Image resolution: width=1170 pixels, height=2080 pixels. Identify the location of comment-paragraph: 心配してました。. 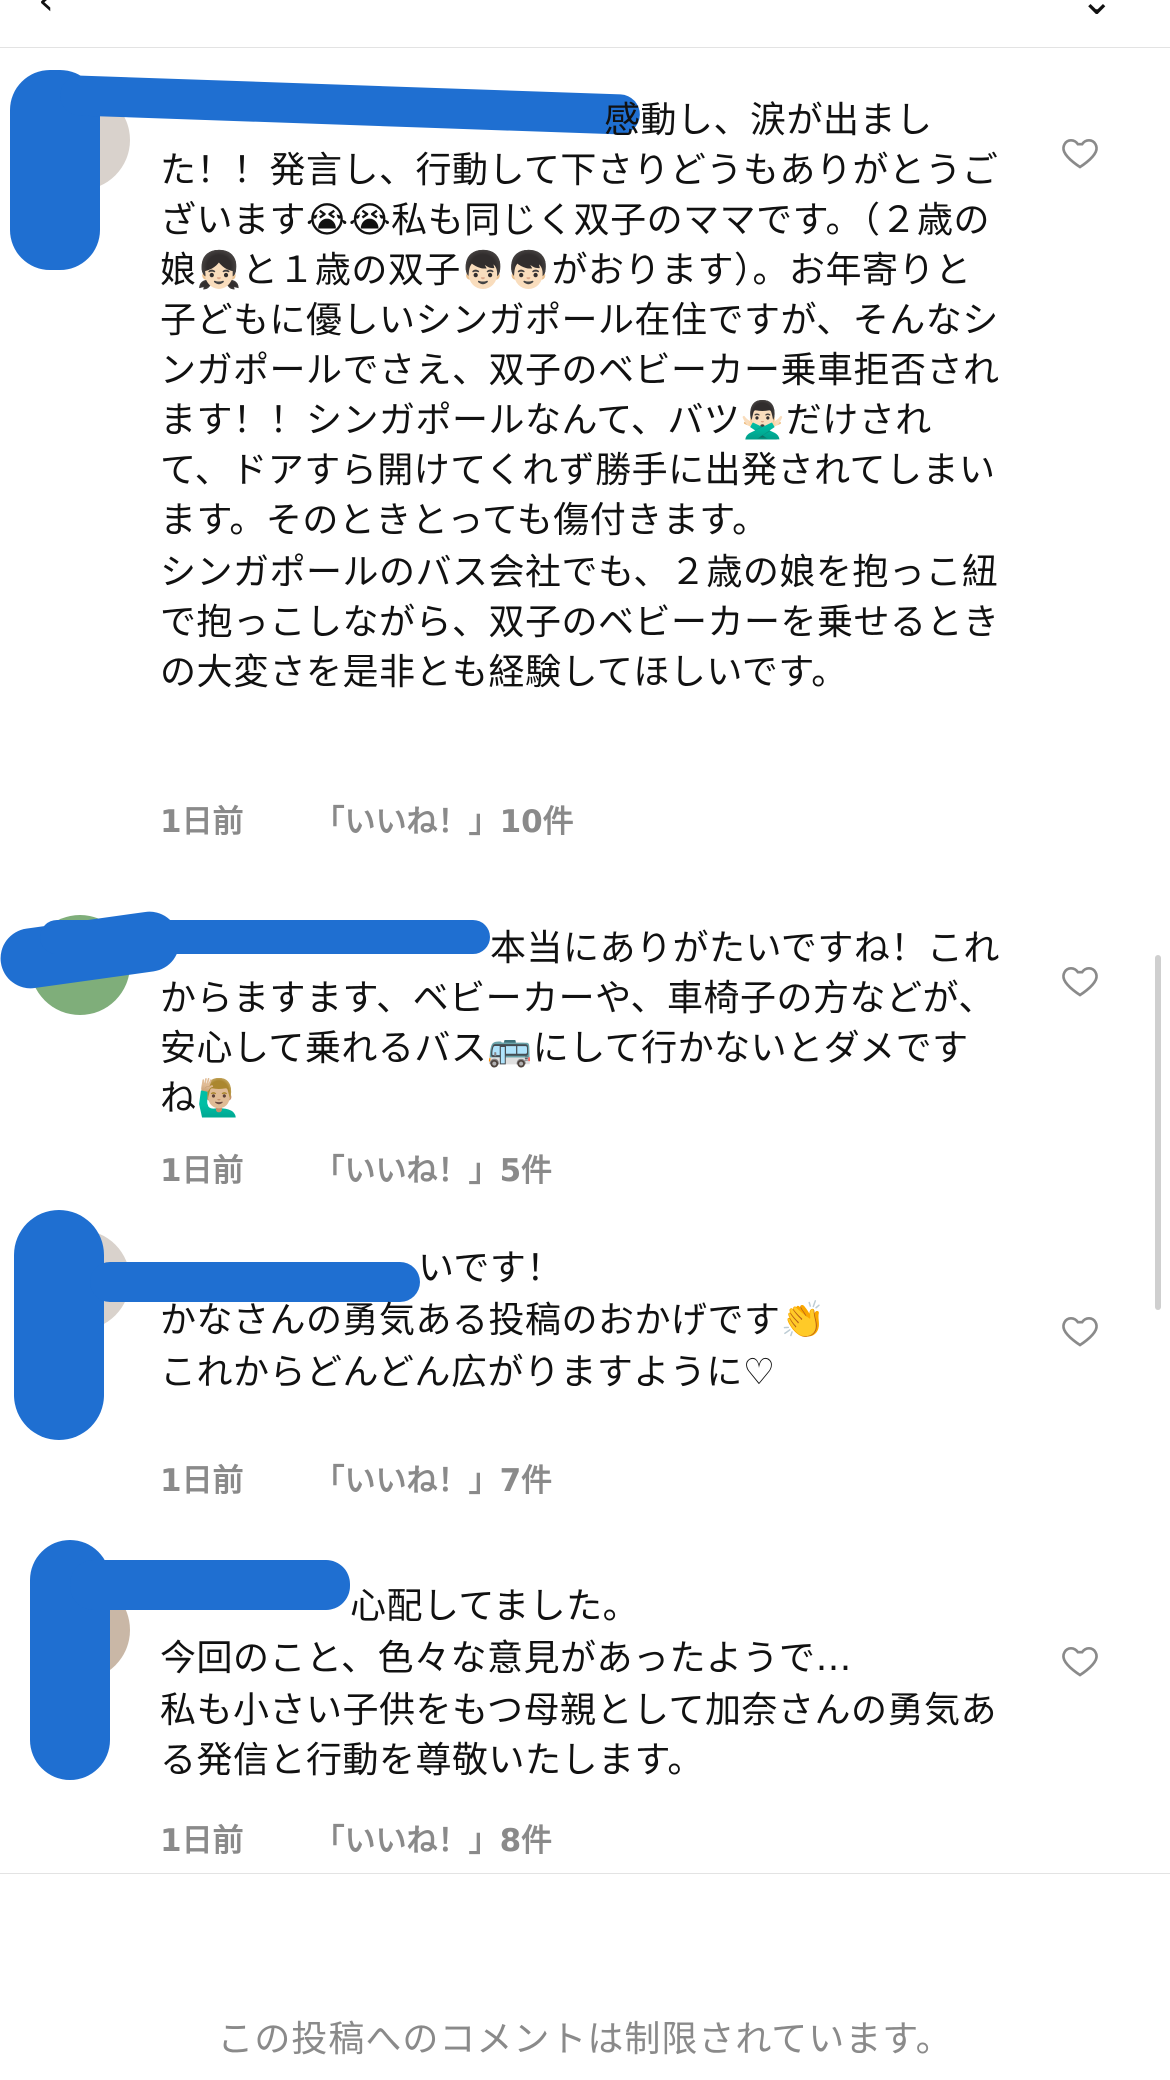
(495, 1606).